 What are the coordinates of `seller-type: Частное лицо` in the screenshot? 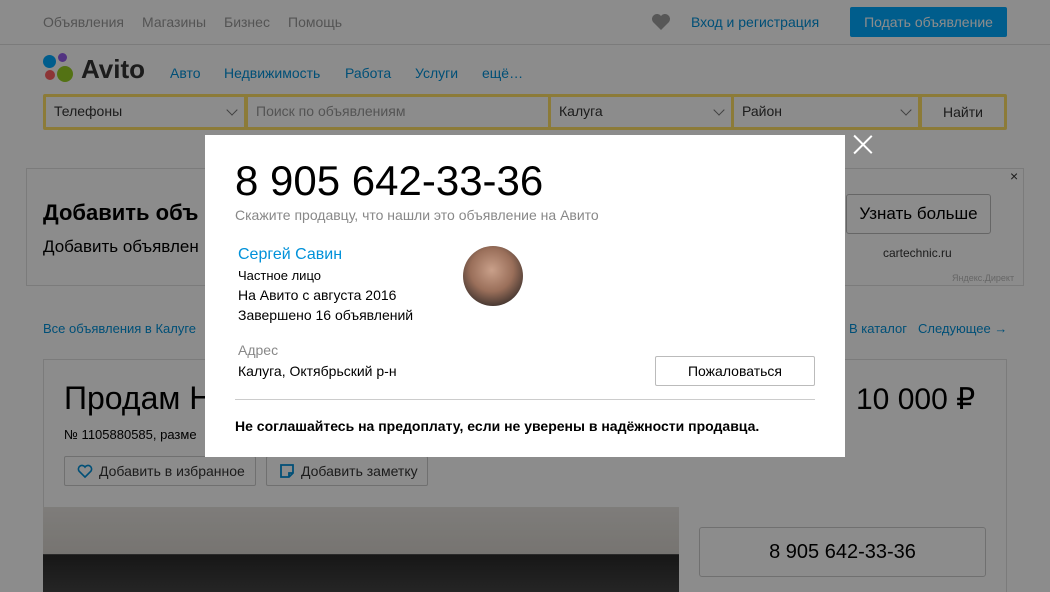 It's located at (279, 275).